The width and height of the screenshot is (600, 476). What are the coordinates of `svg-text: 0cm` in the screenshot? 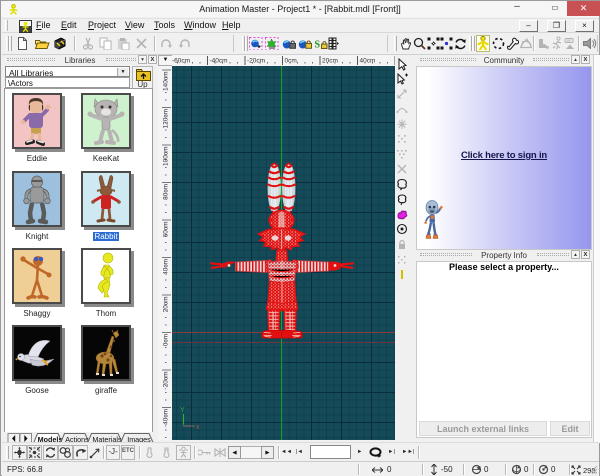 It's located at (291, 61).